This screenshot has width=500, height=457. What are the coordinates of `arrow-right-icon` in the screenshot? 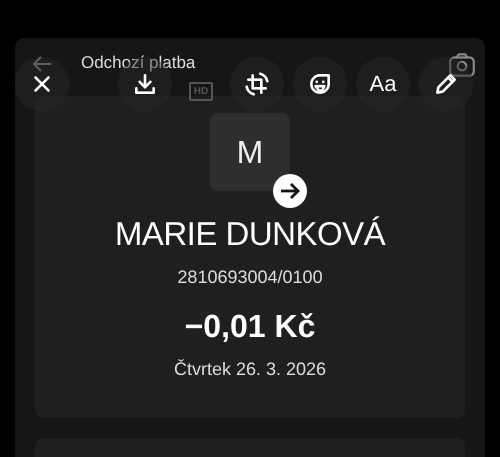 It's located at (290, 191).